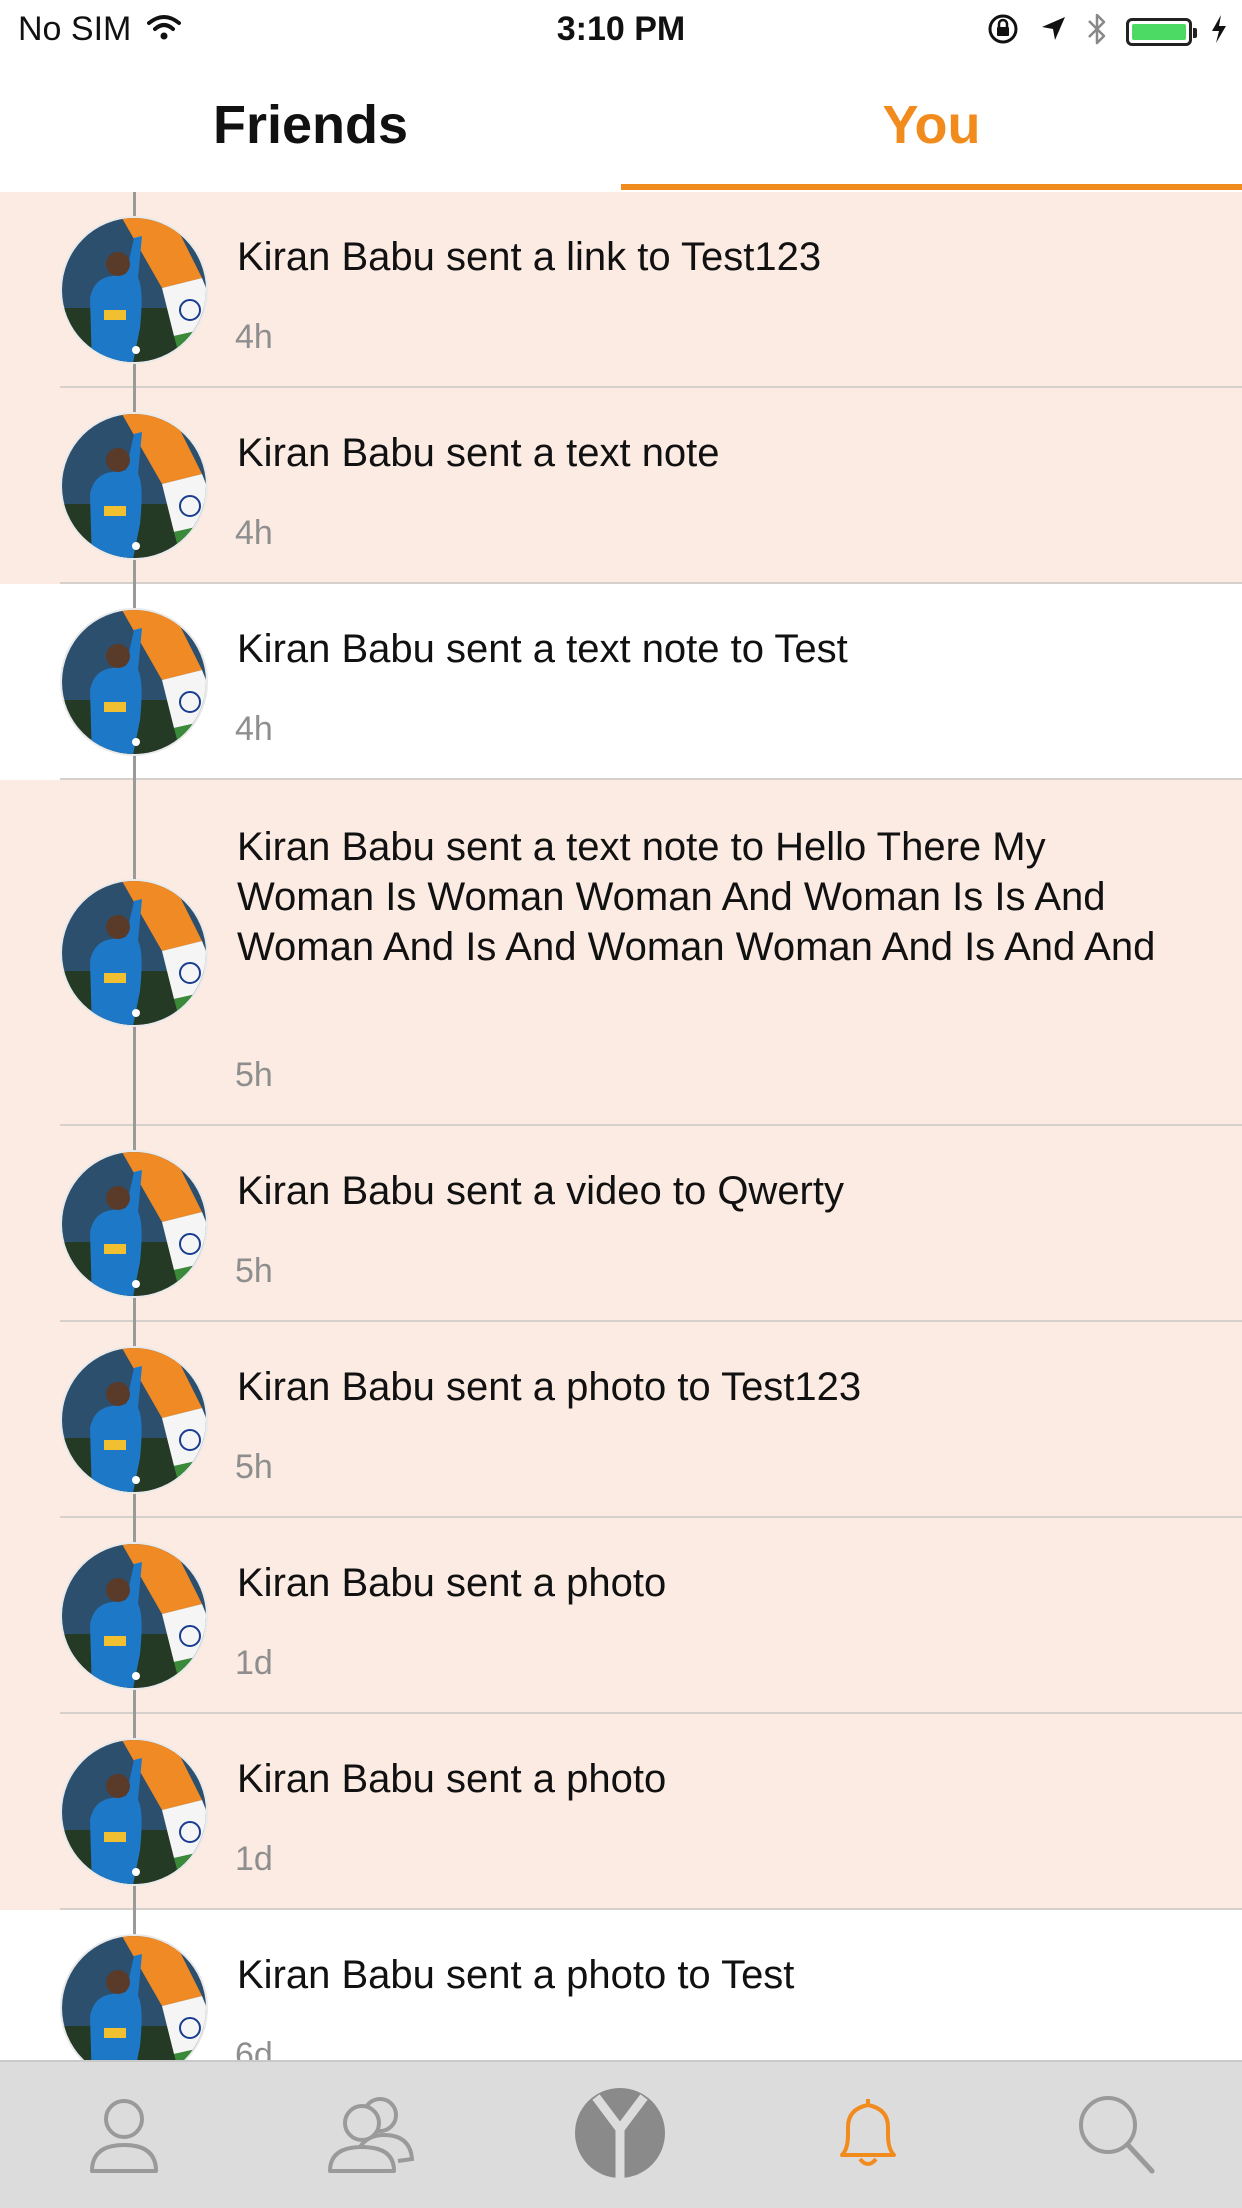 Image resolution: width=1242 pixels, height=2208 pixels. Describe the element at coordinates (1097, 31) in the screenshot. I see `bluetooth-icon` at that location.